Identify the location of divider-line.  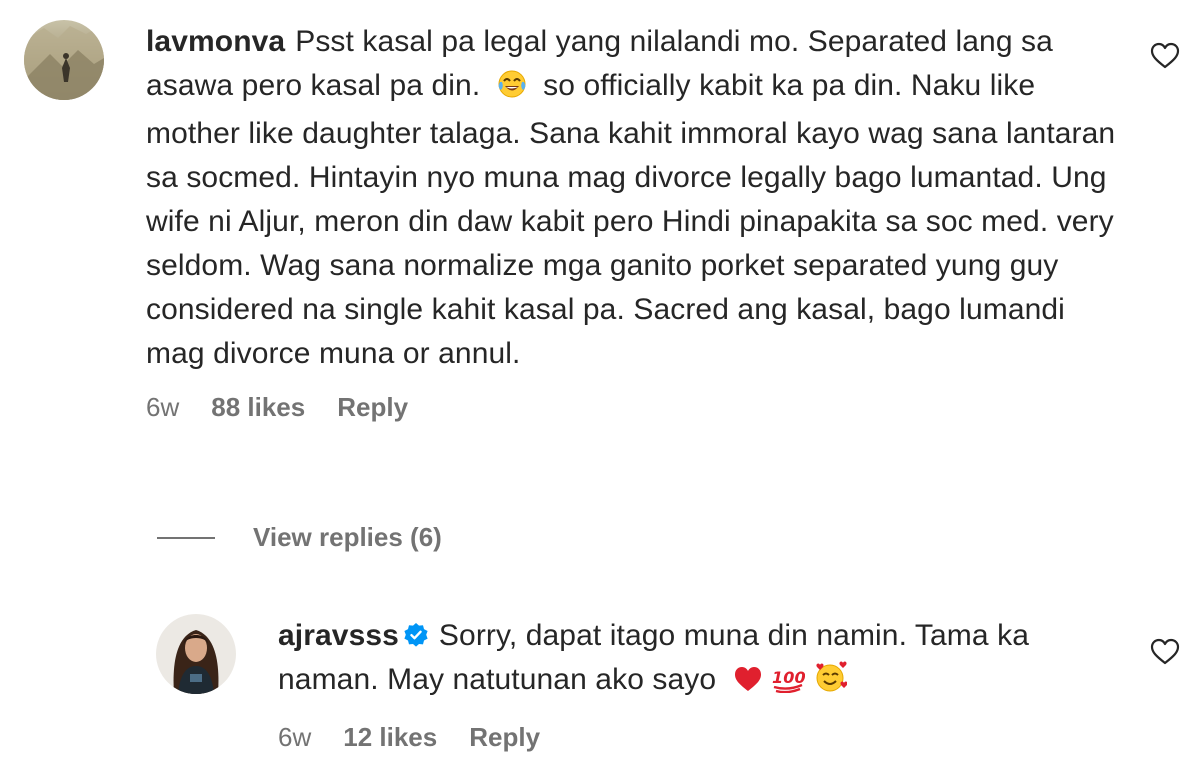
(186, 537).